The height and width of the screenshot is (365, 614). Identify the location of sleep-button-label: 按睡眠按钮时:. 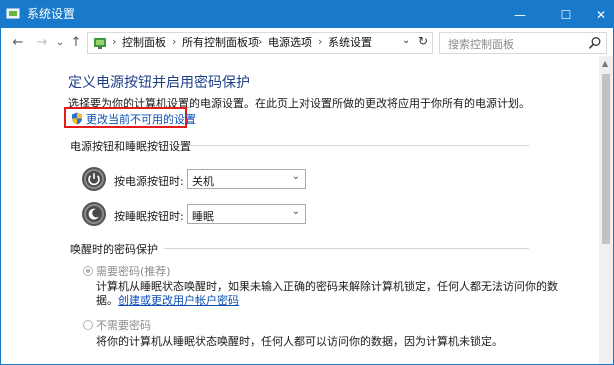
(149, 216).